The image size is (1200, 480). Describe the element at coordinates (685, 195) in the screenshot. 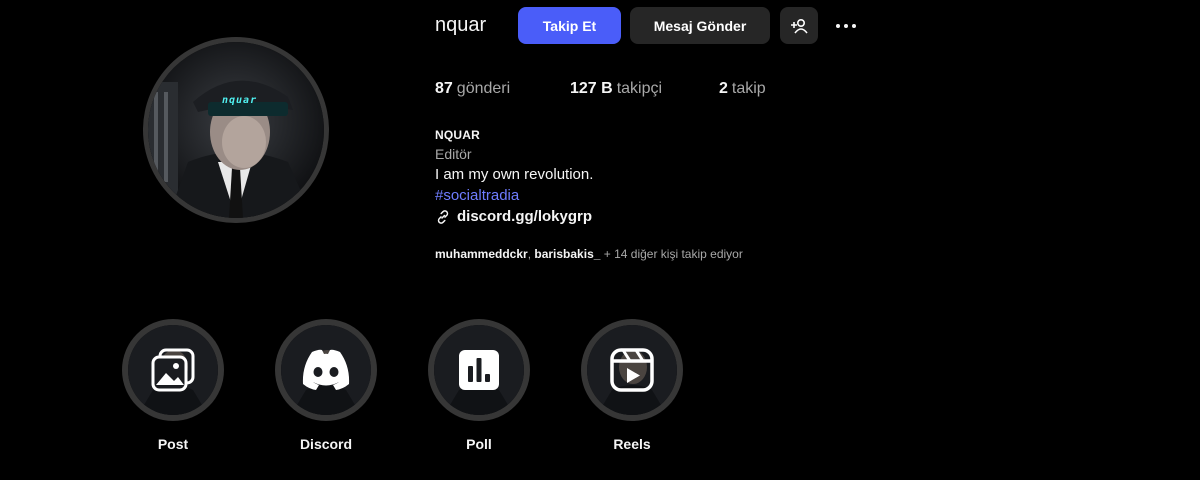

I see `bio-hashtag-link: #socialtradia` at that location.